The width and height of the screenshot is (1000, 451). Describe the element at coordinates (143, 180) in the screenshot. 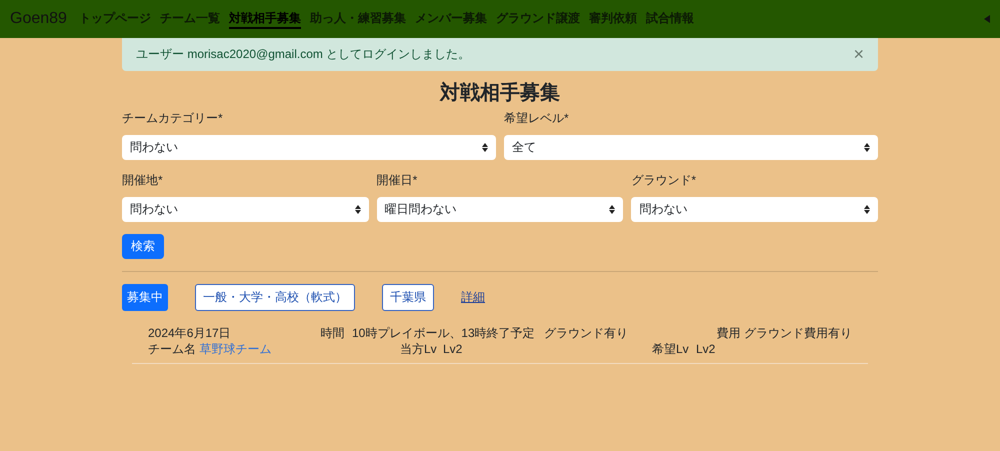

I see `field-label: 開催地*` at that location.